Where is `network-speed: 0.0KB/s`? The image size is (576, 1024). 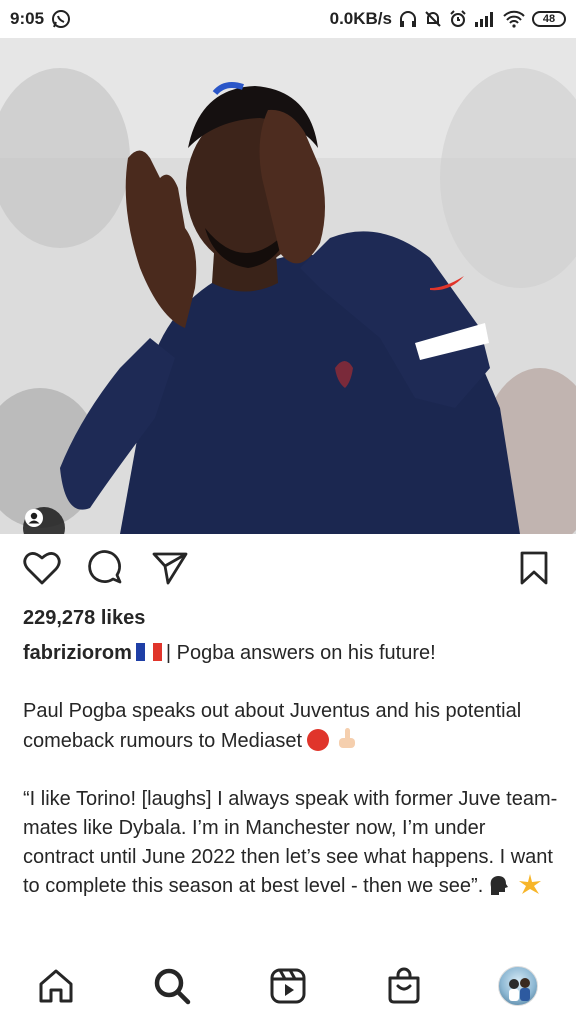
network-speed: 0.0KB/s is located at coordinates (360, 18).